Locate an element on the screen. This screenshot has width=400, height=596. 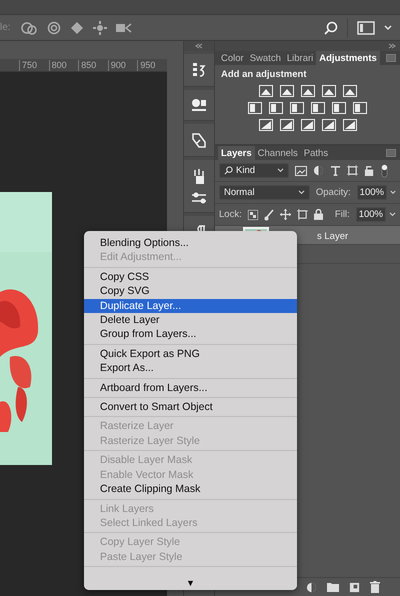
menu-item: Delete Layer is located at coordinates (190, 320).